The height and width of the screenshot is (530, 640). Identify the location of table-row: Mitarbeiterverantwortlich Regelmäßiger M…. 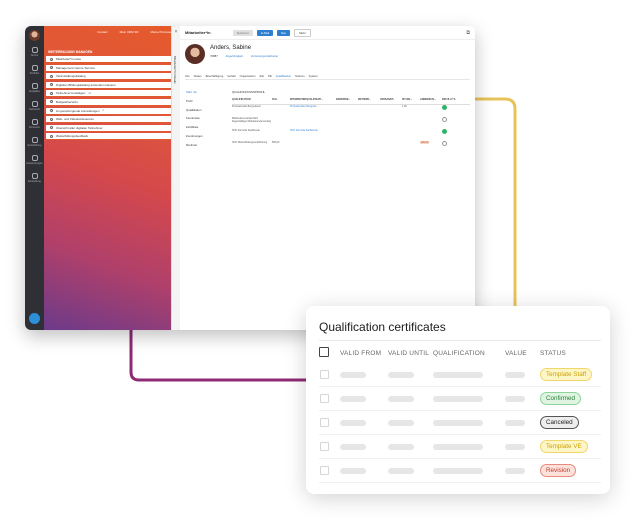
(351, 123).